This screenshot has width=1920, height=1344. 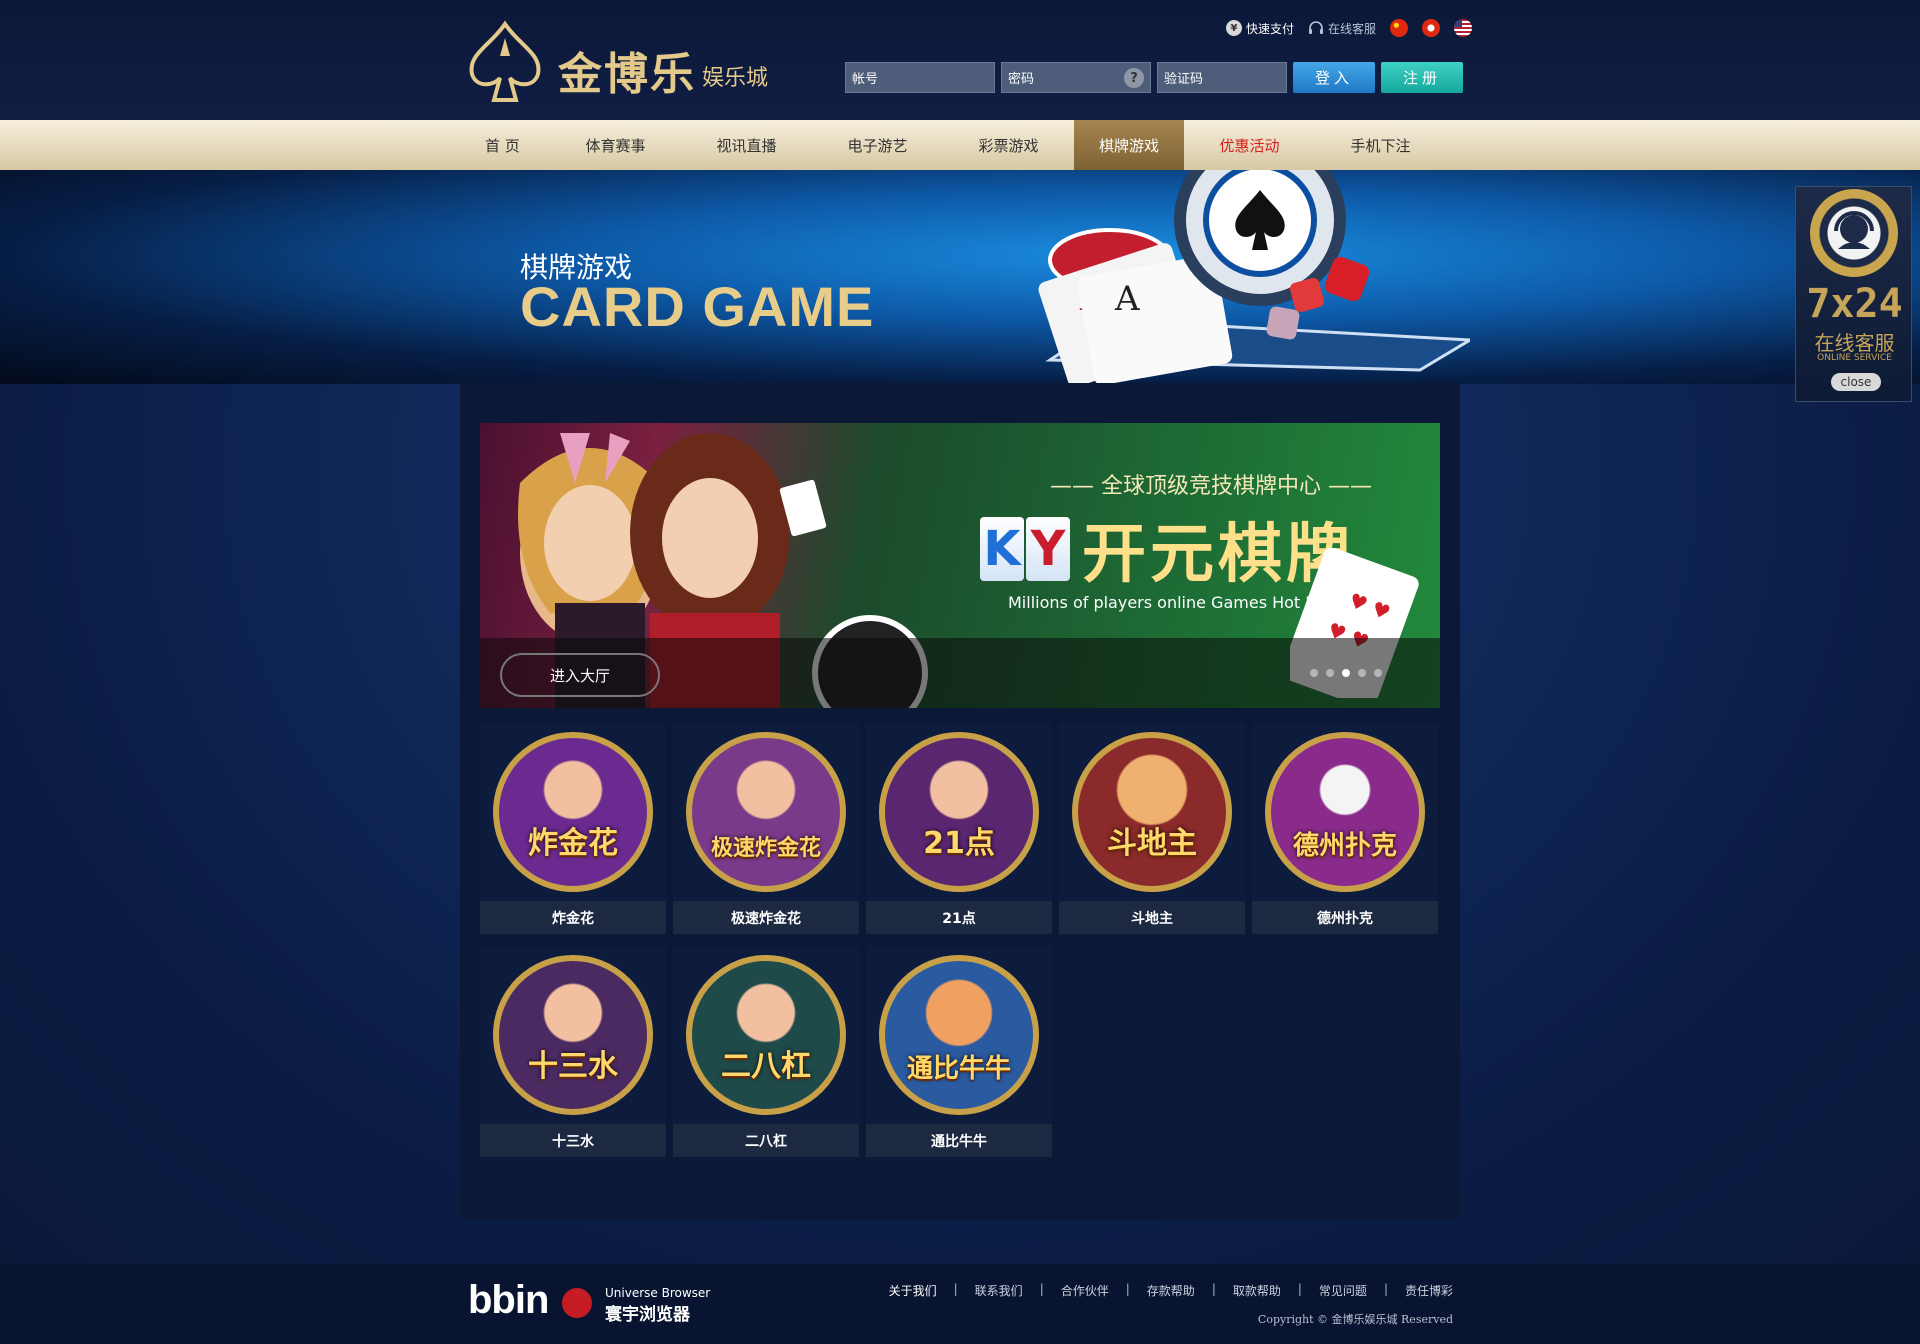 I want to click on doudizhu-logo-icon: 斗地主, so click(x=1152, y=812).